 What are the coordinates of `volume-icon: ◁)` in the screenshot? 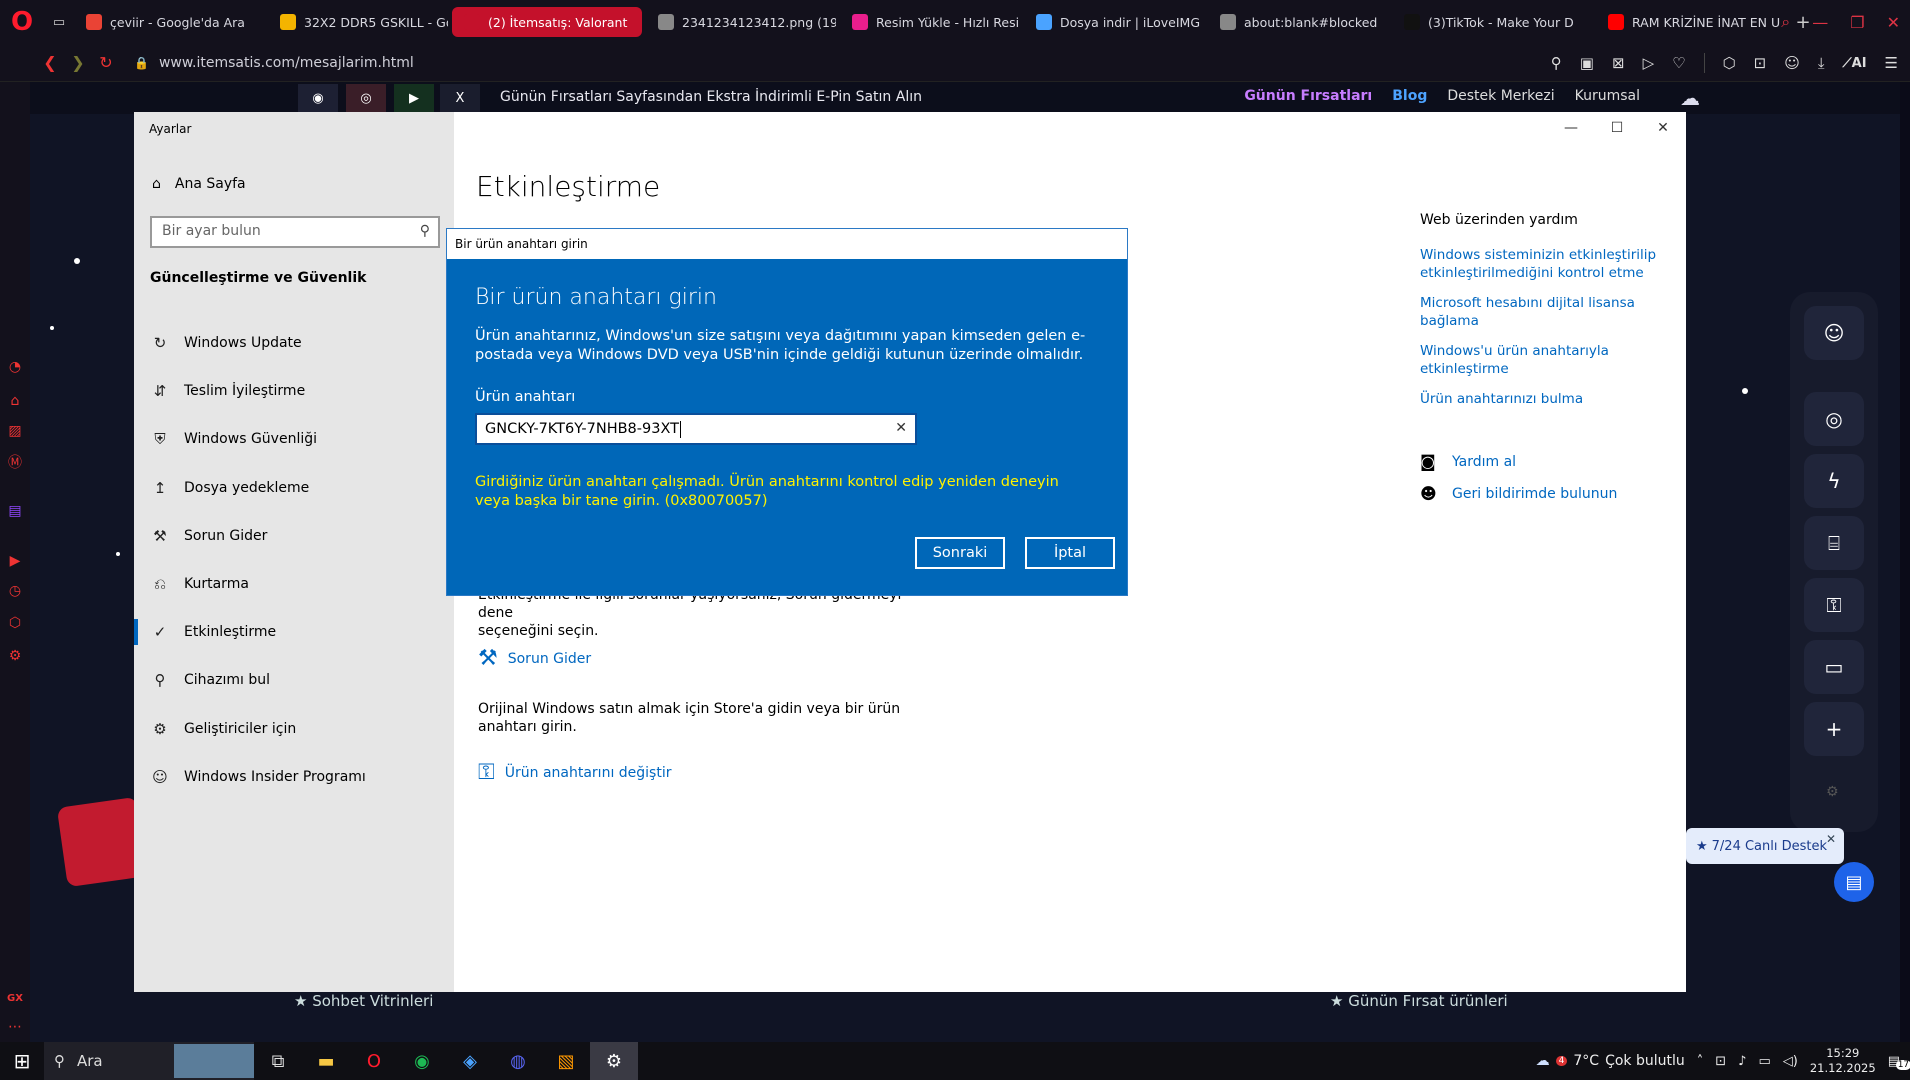 It's located at (1790, 1061).